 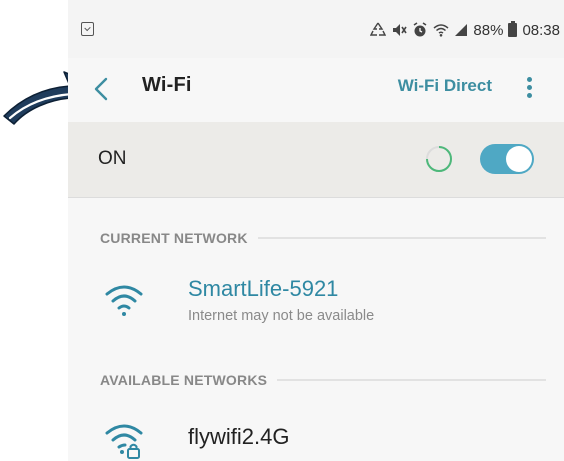 I want to click on chevron-left-icon, so click(x=102, y=89).